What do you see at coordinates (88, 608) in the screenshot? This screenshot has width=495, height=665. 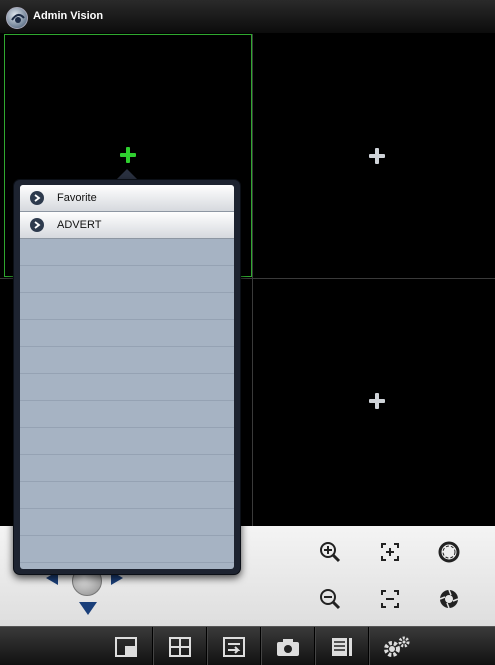 I see `ptz-down-icon` at bounding box center [88, 608].